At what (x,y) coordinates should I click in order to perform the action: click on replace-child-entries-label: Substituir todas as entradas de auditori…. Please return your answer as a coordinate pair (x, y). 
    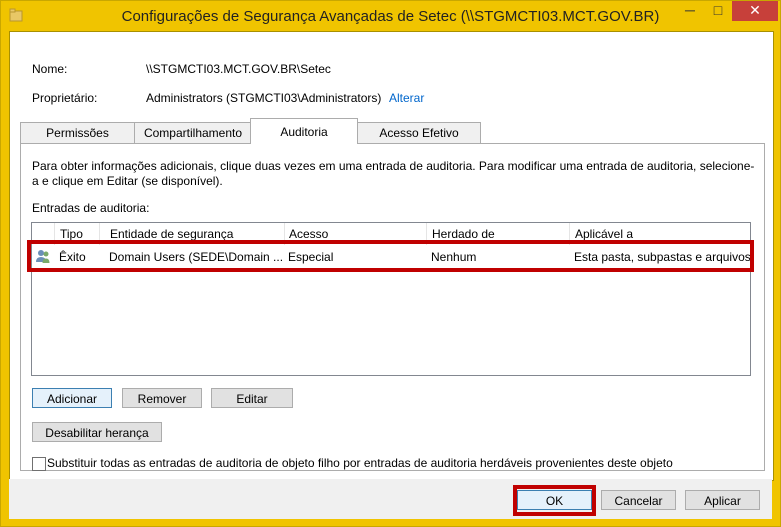
    Looking at the image, I should click on (360, 463).